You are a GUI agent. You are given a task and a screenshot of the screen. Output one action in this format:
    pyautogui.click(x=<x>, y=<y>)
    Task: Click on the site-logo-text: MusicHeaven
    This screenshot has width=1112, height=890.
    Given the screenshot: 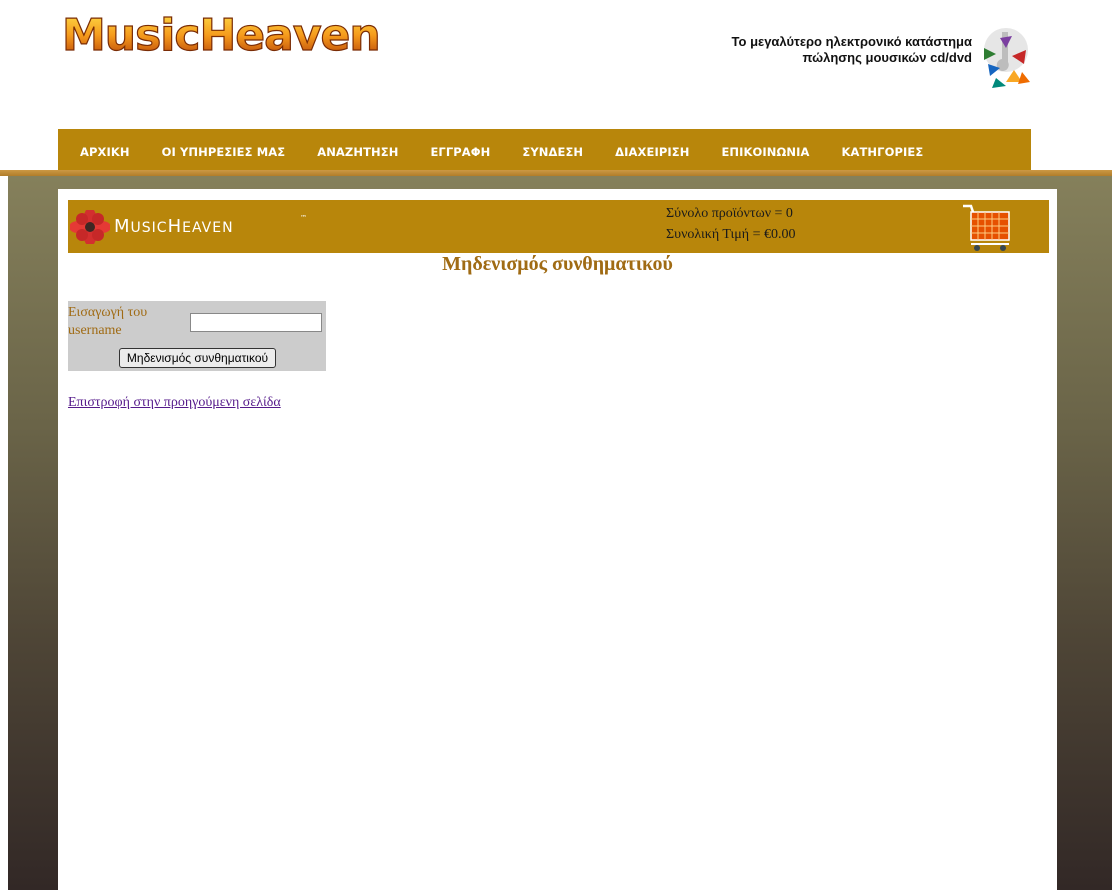 What is the action you would take?
    pyautogui.click(x=221, y=35)
    